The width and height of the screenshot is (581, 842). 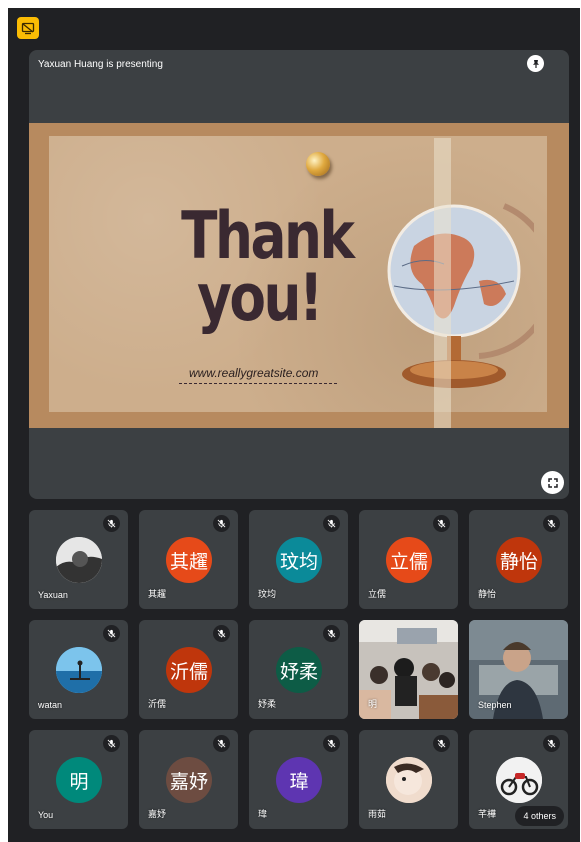 What do you see at coordinates (460, 295) in the screenshot?
I see `globe-image` at bounding box center [460, 295].